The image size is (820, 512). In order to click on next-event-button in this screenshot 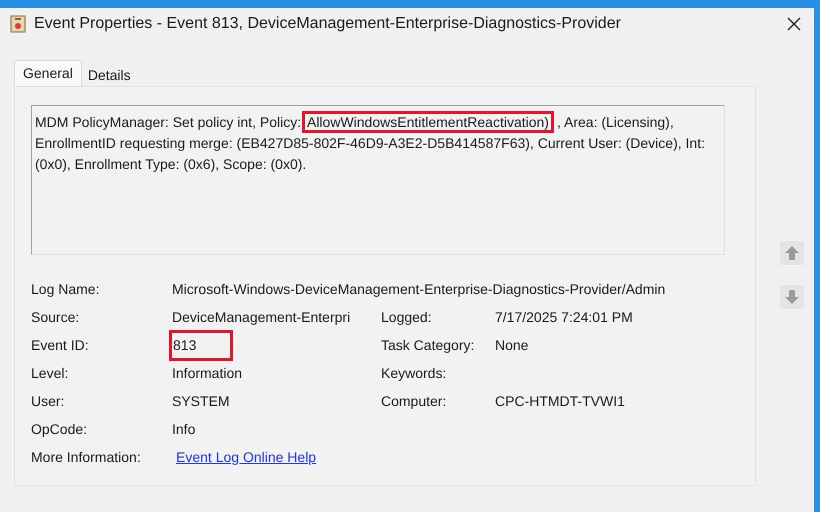, I will do `click(792, 297)`.